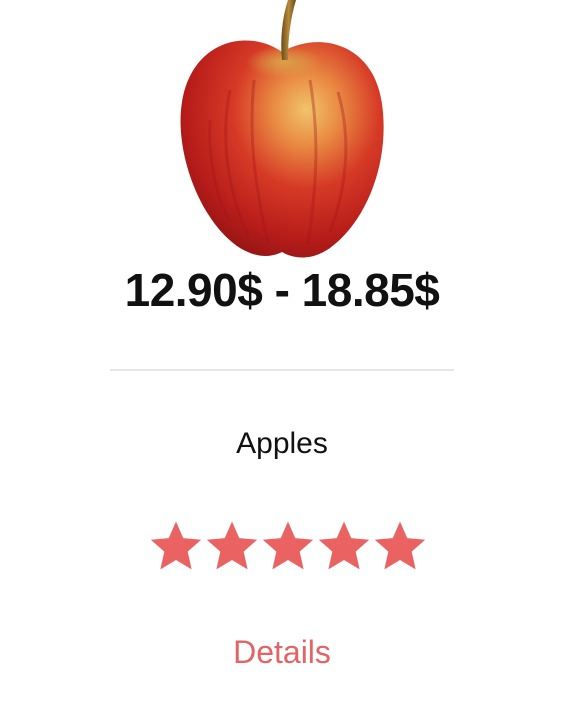 The height and width of the screenshot is (726, 570). What do you see at coordinates (282, 129) in the screenshot?
I see `apple-product-image` at bounding box center [282, 129].